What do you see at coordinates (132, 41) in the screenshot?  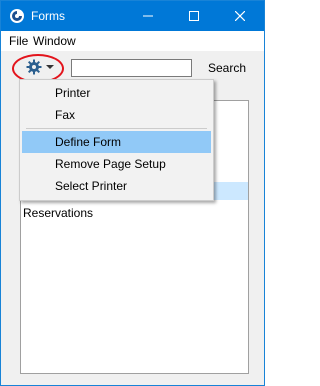 I see `menu-bar: File Window` at bounding box center [132, 41].